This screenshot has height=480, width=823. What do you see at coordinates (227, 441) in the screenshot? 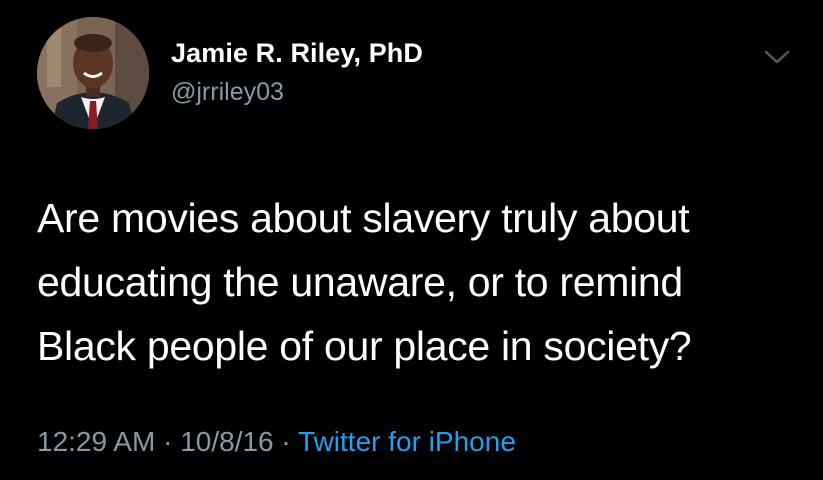
I see `tweet-date: 10/8/16` at bounding box center [227, 441].